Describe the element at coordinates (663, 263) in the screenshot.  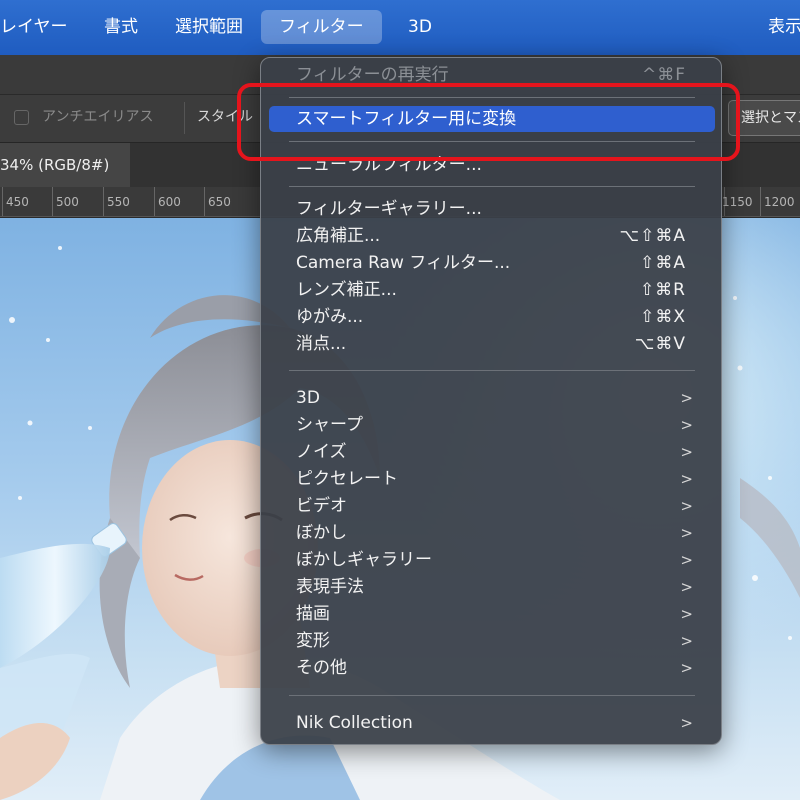
I see `shortcut-label: ⇧⌘A` at that location.